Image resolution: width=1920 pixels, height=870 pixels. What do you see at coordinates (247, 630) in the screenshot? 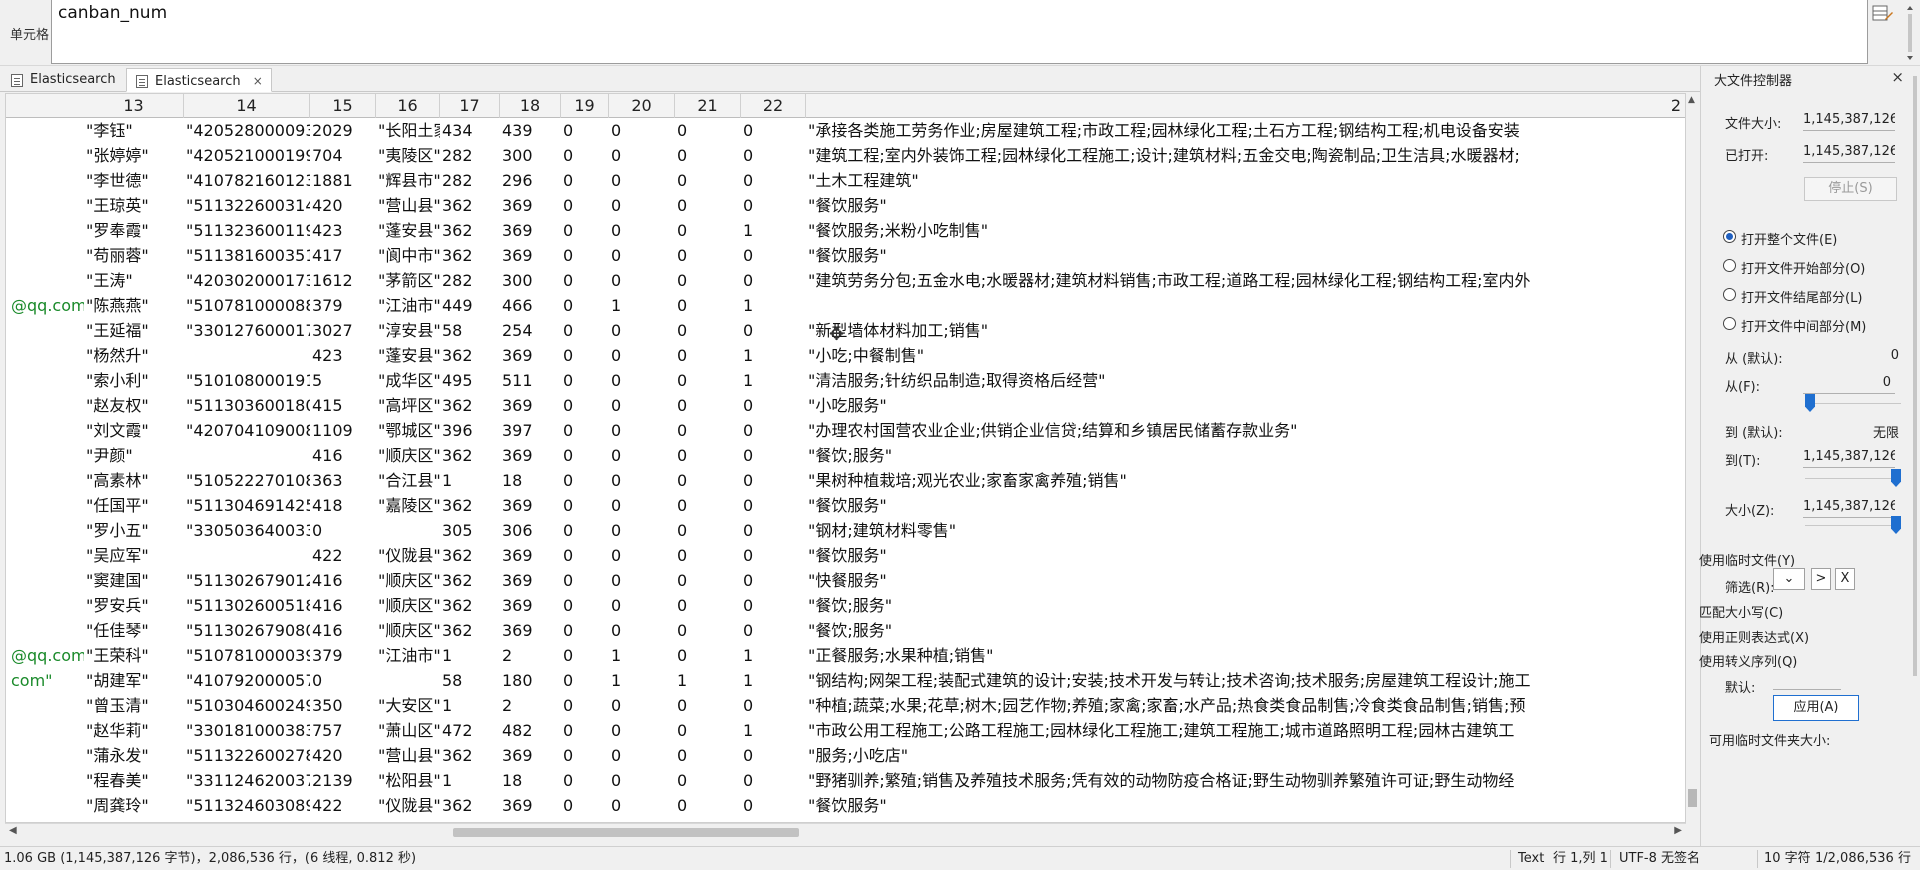
I see `table-cell: "511302679080023` at bounding box center [247, 630].